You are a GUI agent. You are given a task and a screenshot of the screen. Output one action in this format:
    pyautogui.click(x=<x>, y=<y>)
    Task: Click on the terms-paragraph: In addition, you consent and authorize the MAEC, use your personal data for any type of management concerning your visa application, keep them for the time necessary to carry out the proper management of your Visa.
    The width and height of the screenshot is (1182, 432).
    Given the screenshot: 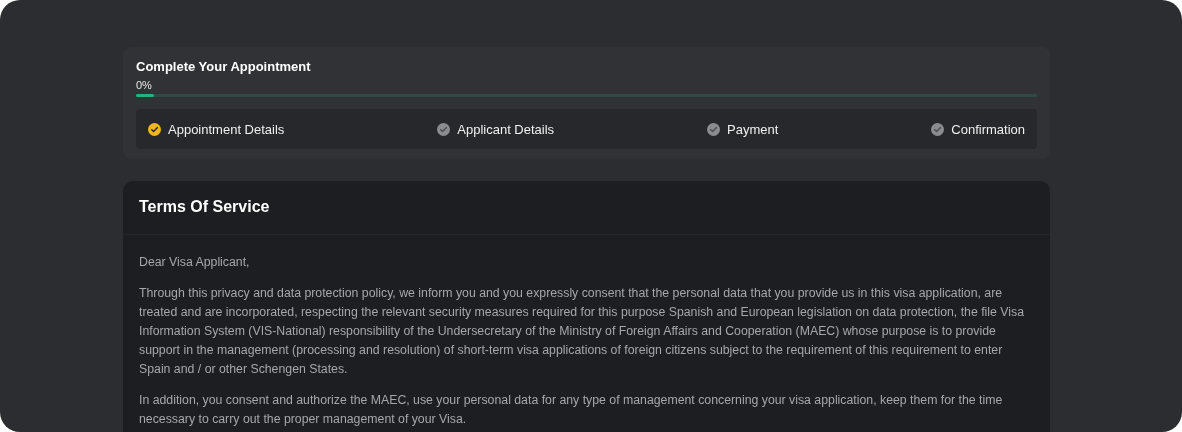 What is the action you would take?
    pyautogui.click(x=571, y=410)
    